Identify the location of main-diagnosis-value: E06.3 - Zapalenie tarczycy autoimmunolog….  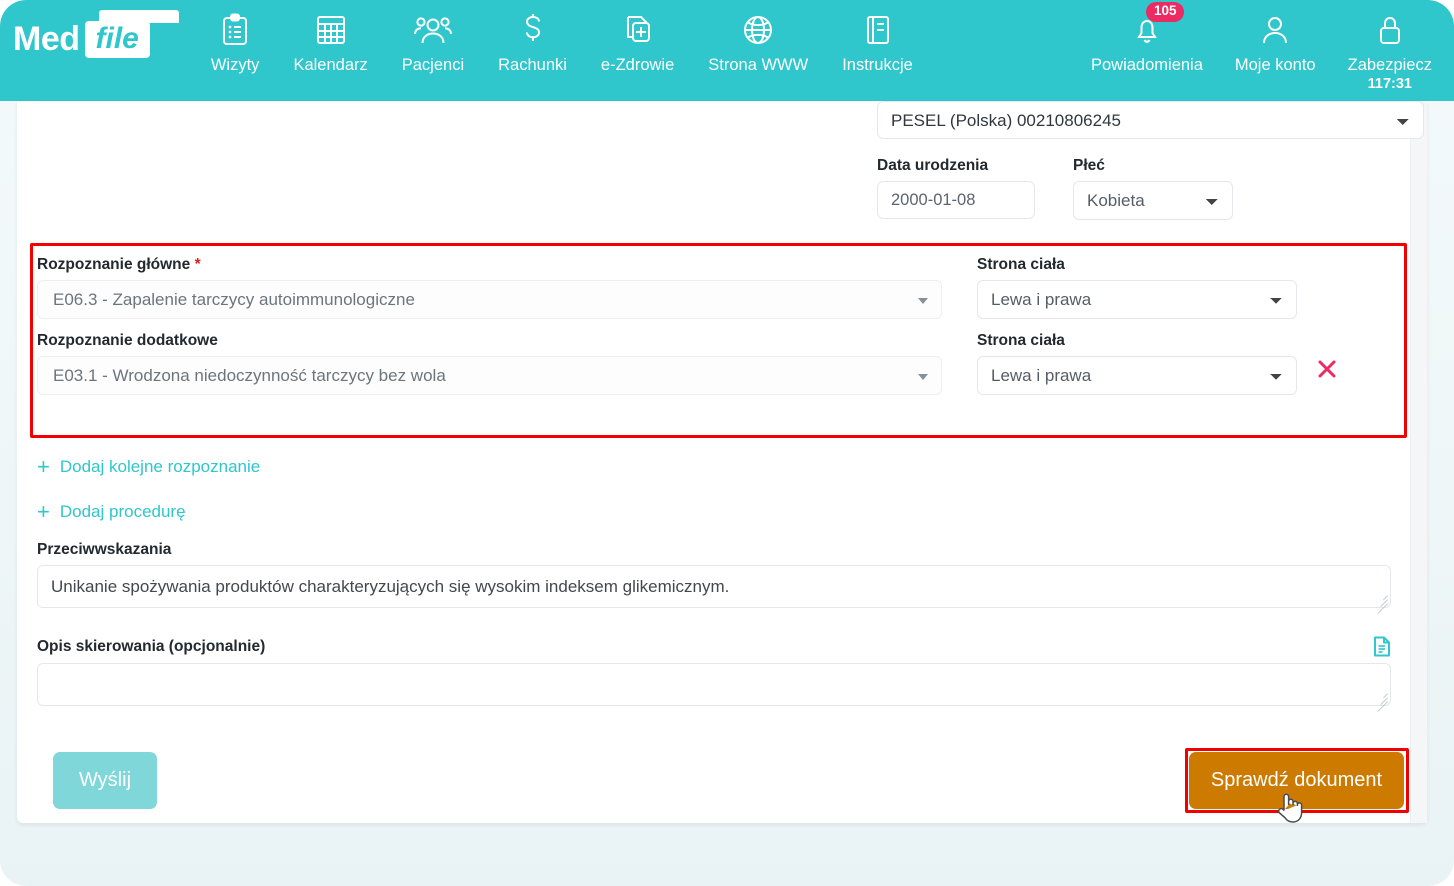
(234, 299).